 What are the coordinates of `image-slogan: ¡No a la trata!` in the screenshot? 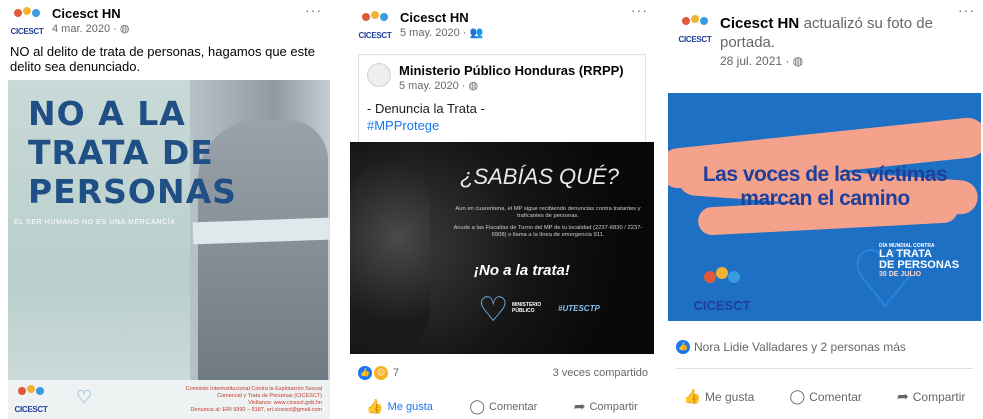 It's located at (522, 270).